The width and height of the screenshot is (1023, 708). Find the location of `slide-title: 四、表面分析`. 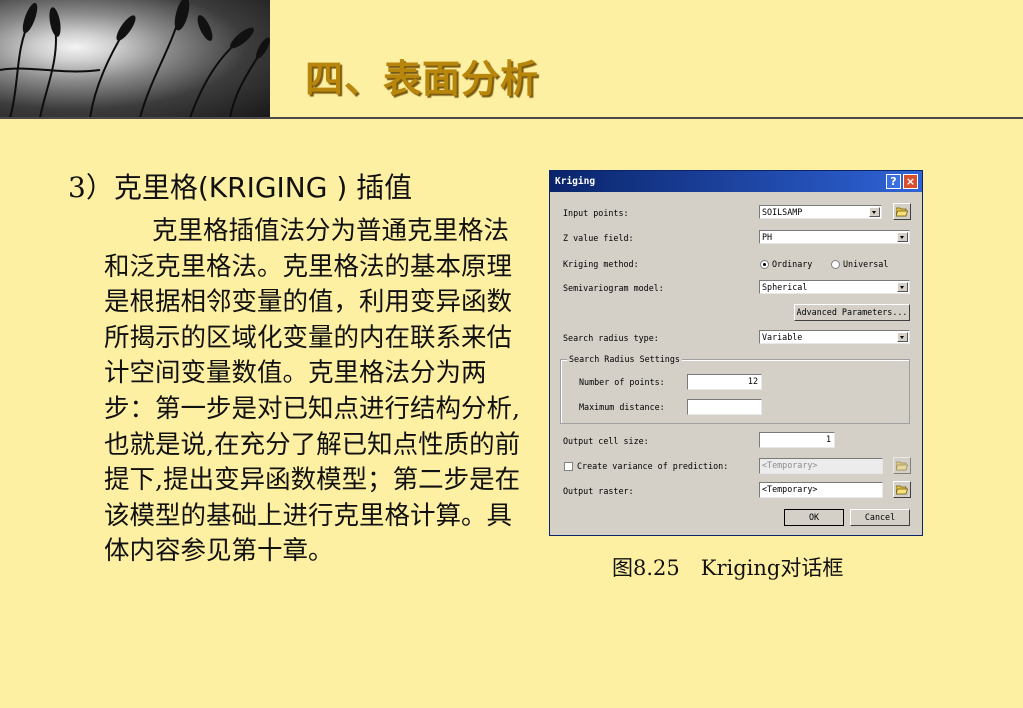

slide-title: 四、表面分析 is located at coordinates (422, 79).